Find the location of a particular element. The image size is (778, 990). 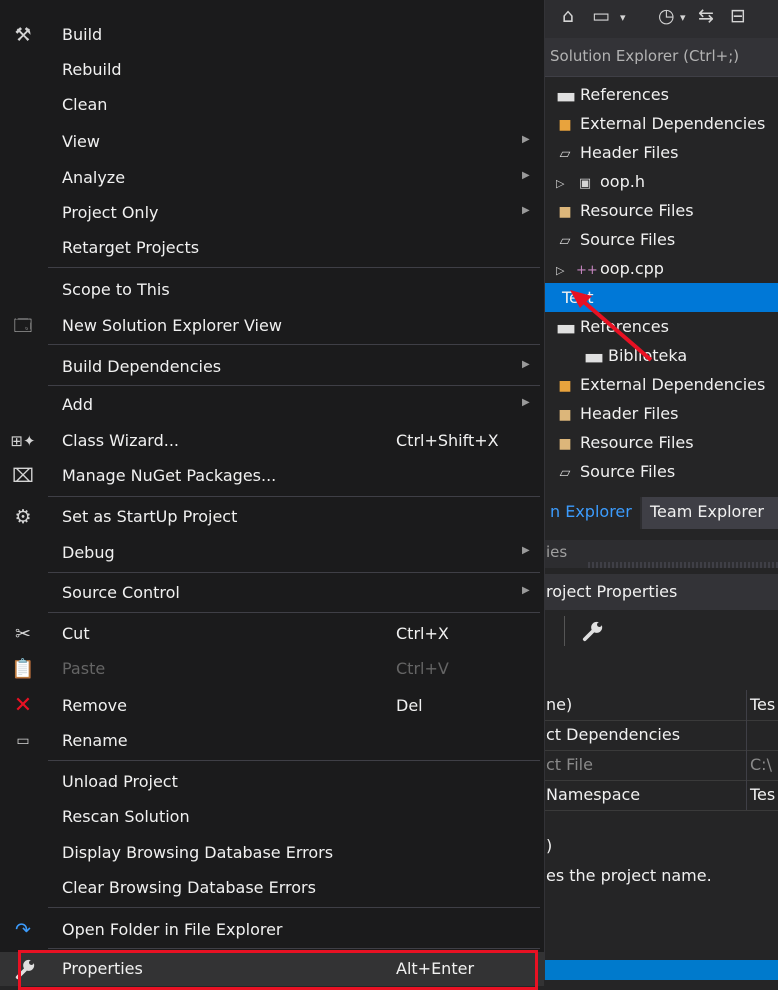

cpp-file-icon: ++ is located at coordinates (587, 270).